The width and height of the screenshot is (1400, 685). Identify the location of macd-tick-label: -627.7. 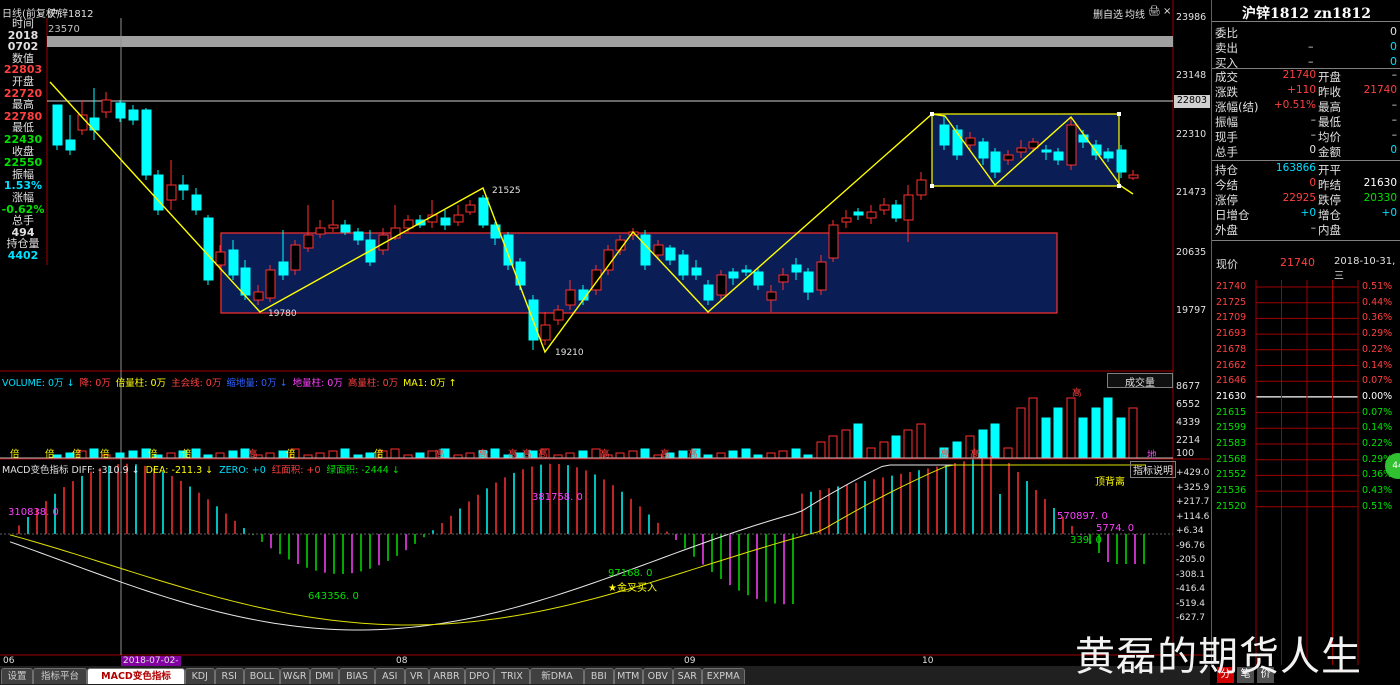
(1191, 618).